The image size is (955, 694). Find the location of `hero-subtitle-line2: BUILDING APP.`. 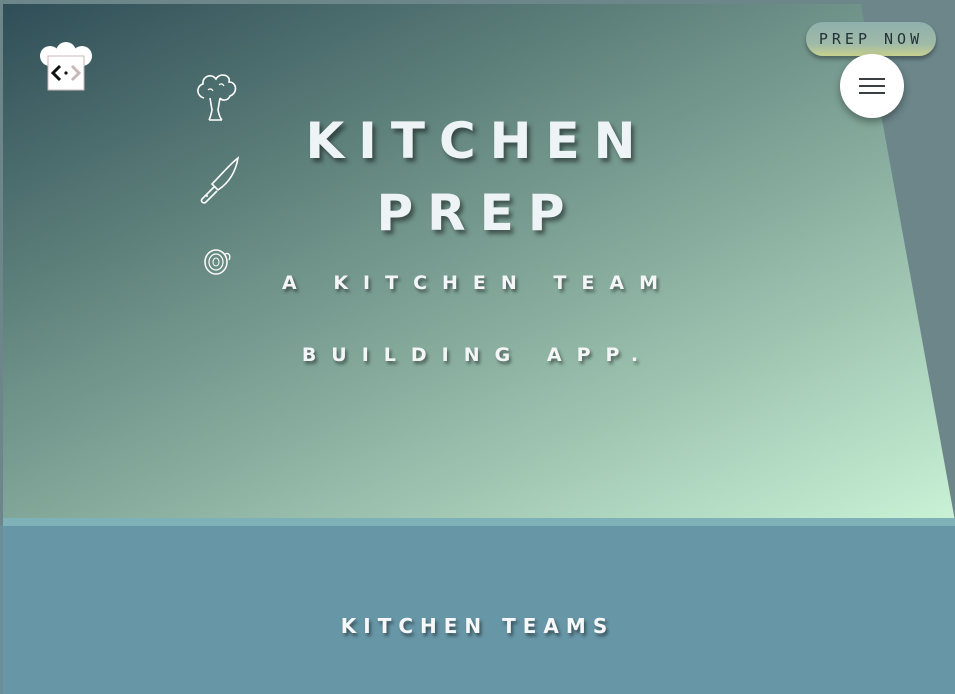

hero-subtitle-line2: BUILDING APP. is located at coordinates (477, 355).